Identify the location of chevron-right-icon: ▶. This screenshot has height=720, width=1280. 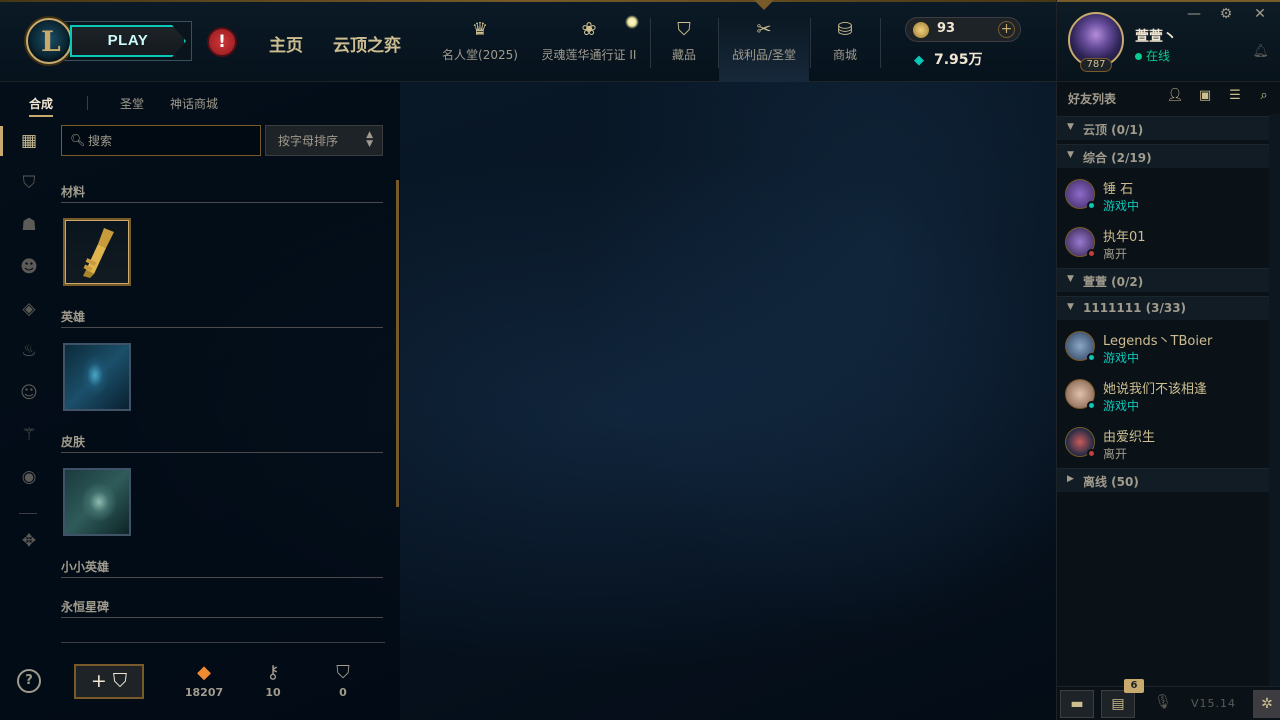
(1070, 479).